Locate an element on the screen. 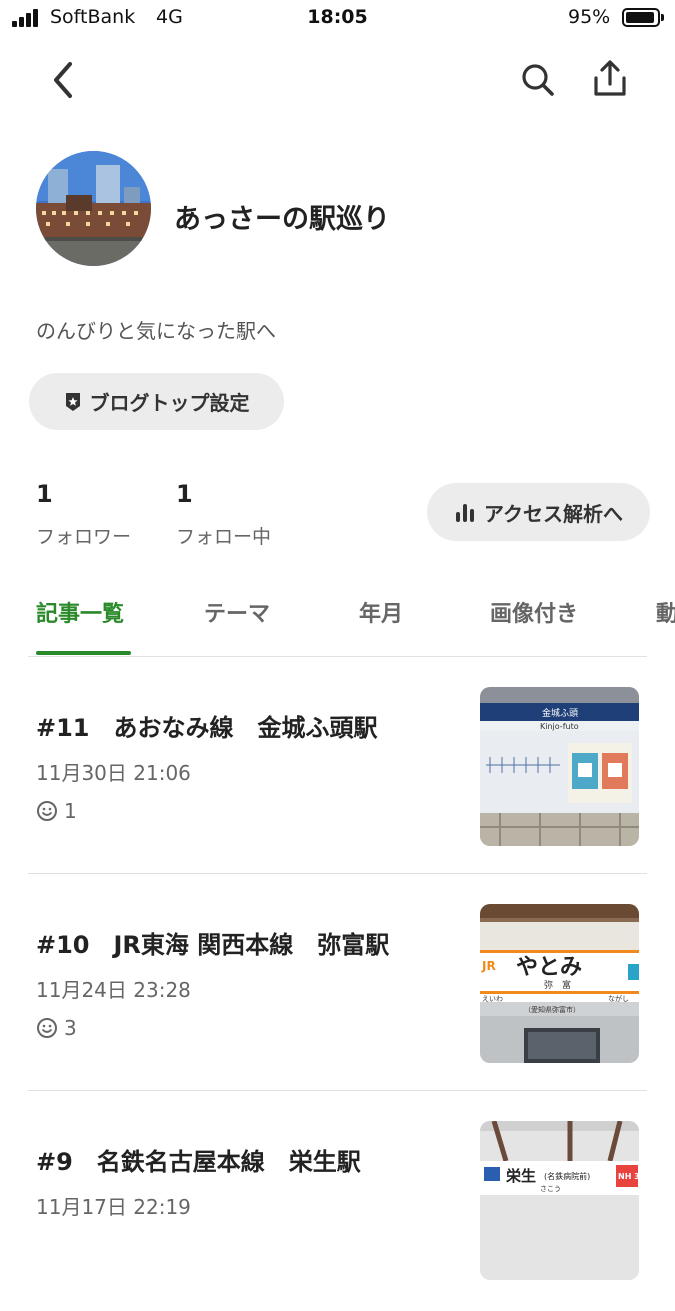  access-analytics-button: アクセス解析へ is located at coordinates (538, 512).